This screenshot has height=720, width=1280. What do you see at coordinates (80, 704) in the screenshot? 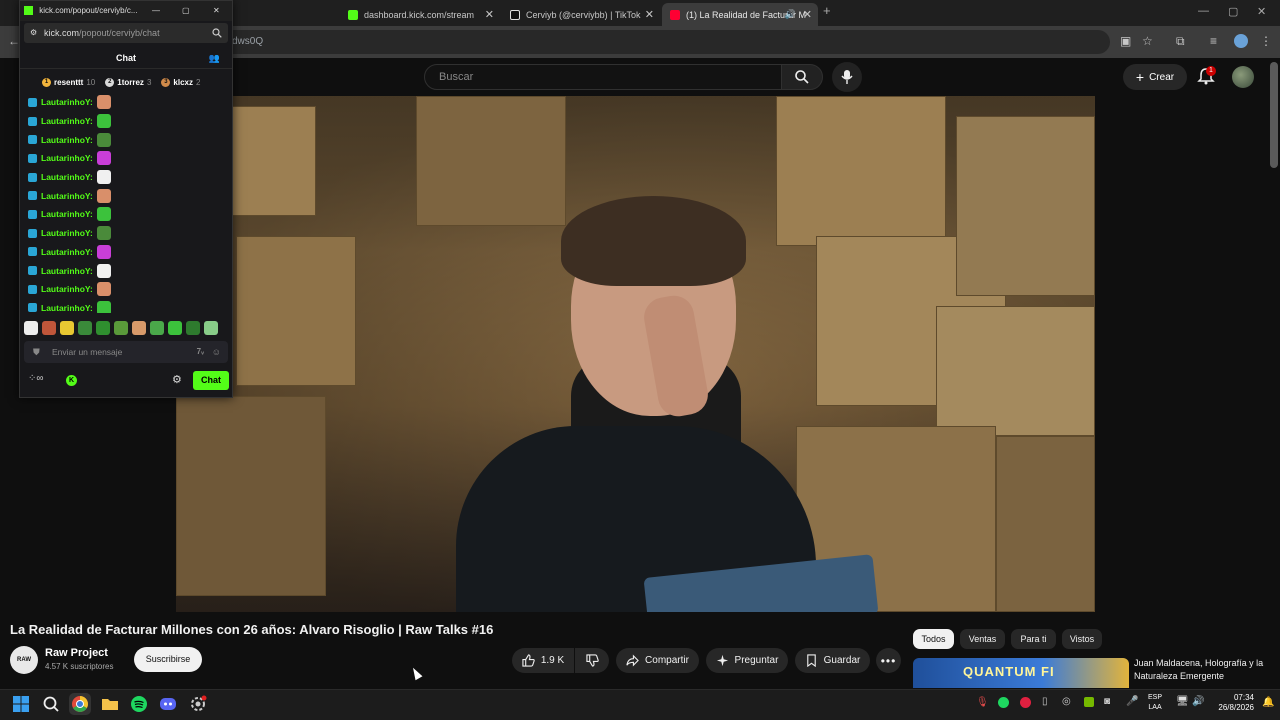
I see `chrome-icon` at bounding box center [80, 704].